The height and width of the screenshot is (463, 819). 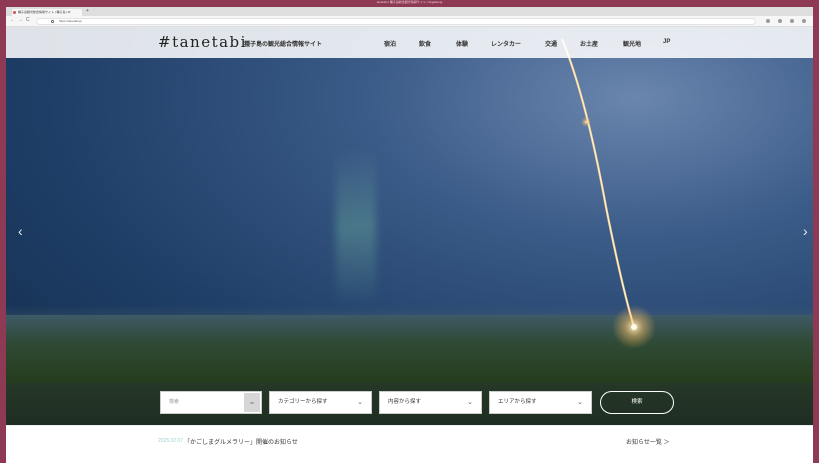 What do you see at coordinates (589, 43) in the screenshot?
I see `nav-item-souvenir: お土産` at bounding box center [589, 43].